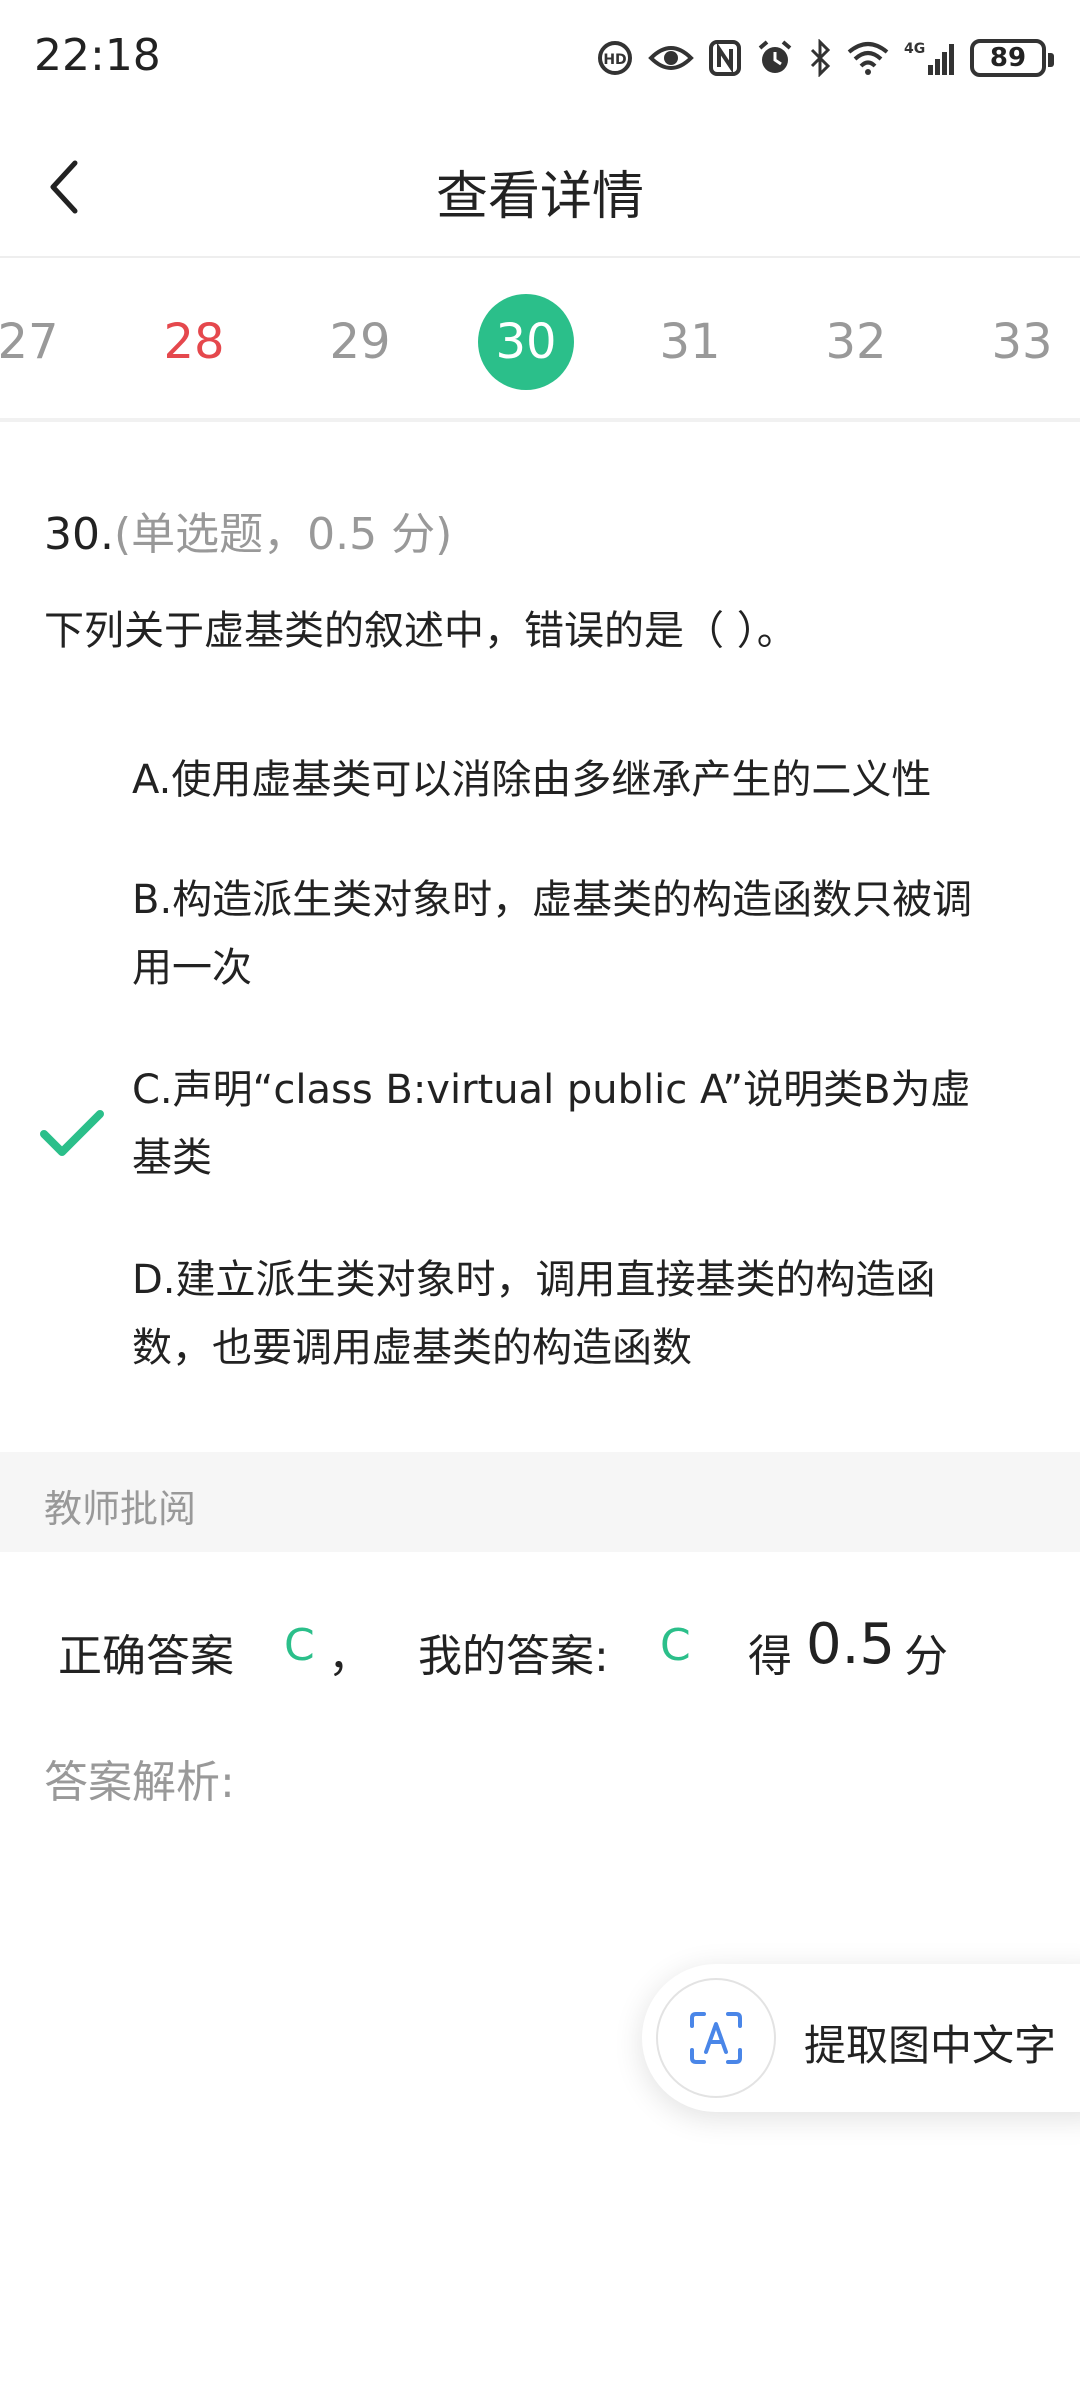  Describe the element at coordinates (72, 1133) in the screenshot. I see `checkmark-icon` at that location.